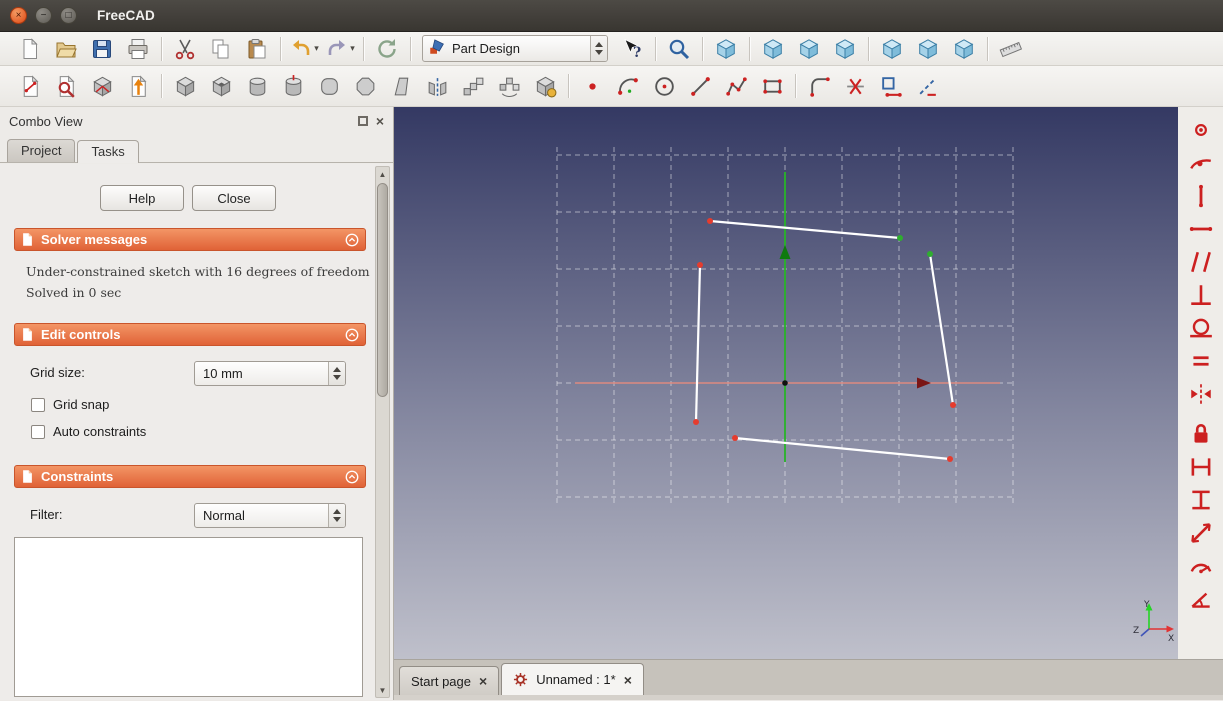 This screenshot has width=1223, height=701. Describe the element at coordinates (515, 48) in the screenshot. I see `workbench-selector: Part Design` at that location.